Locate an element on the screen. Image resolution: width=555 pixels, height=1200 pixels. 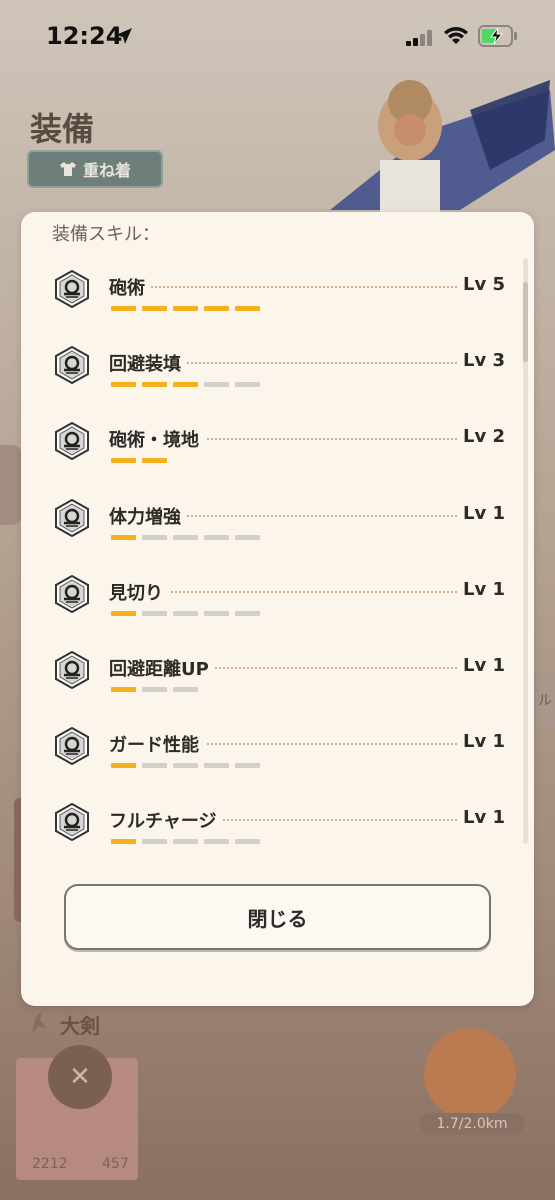
scrollbar-thumb is located at coordinates (525, 322).